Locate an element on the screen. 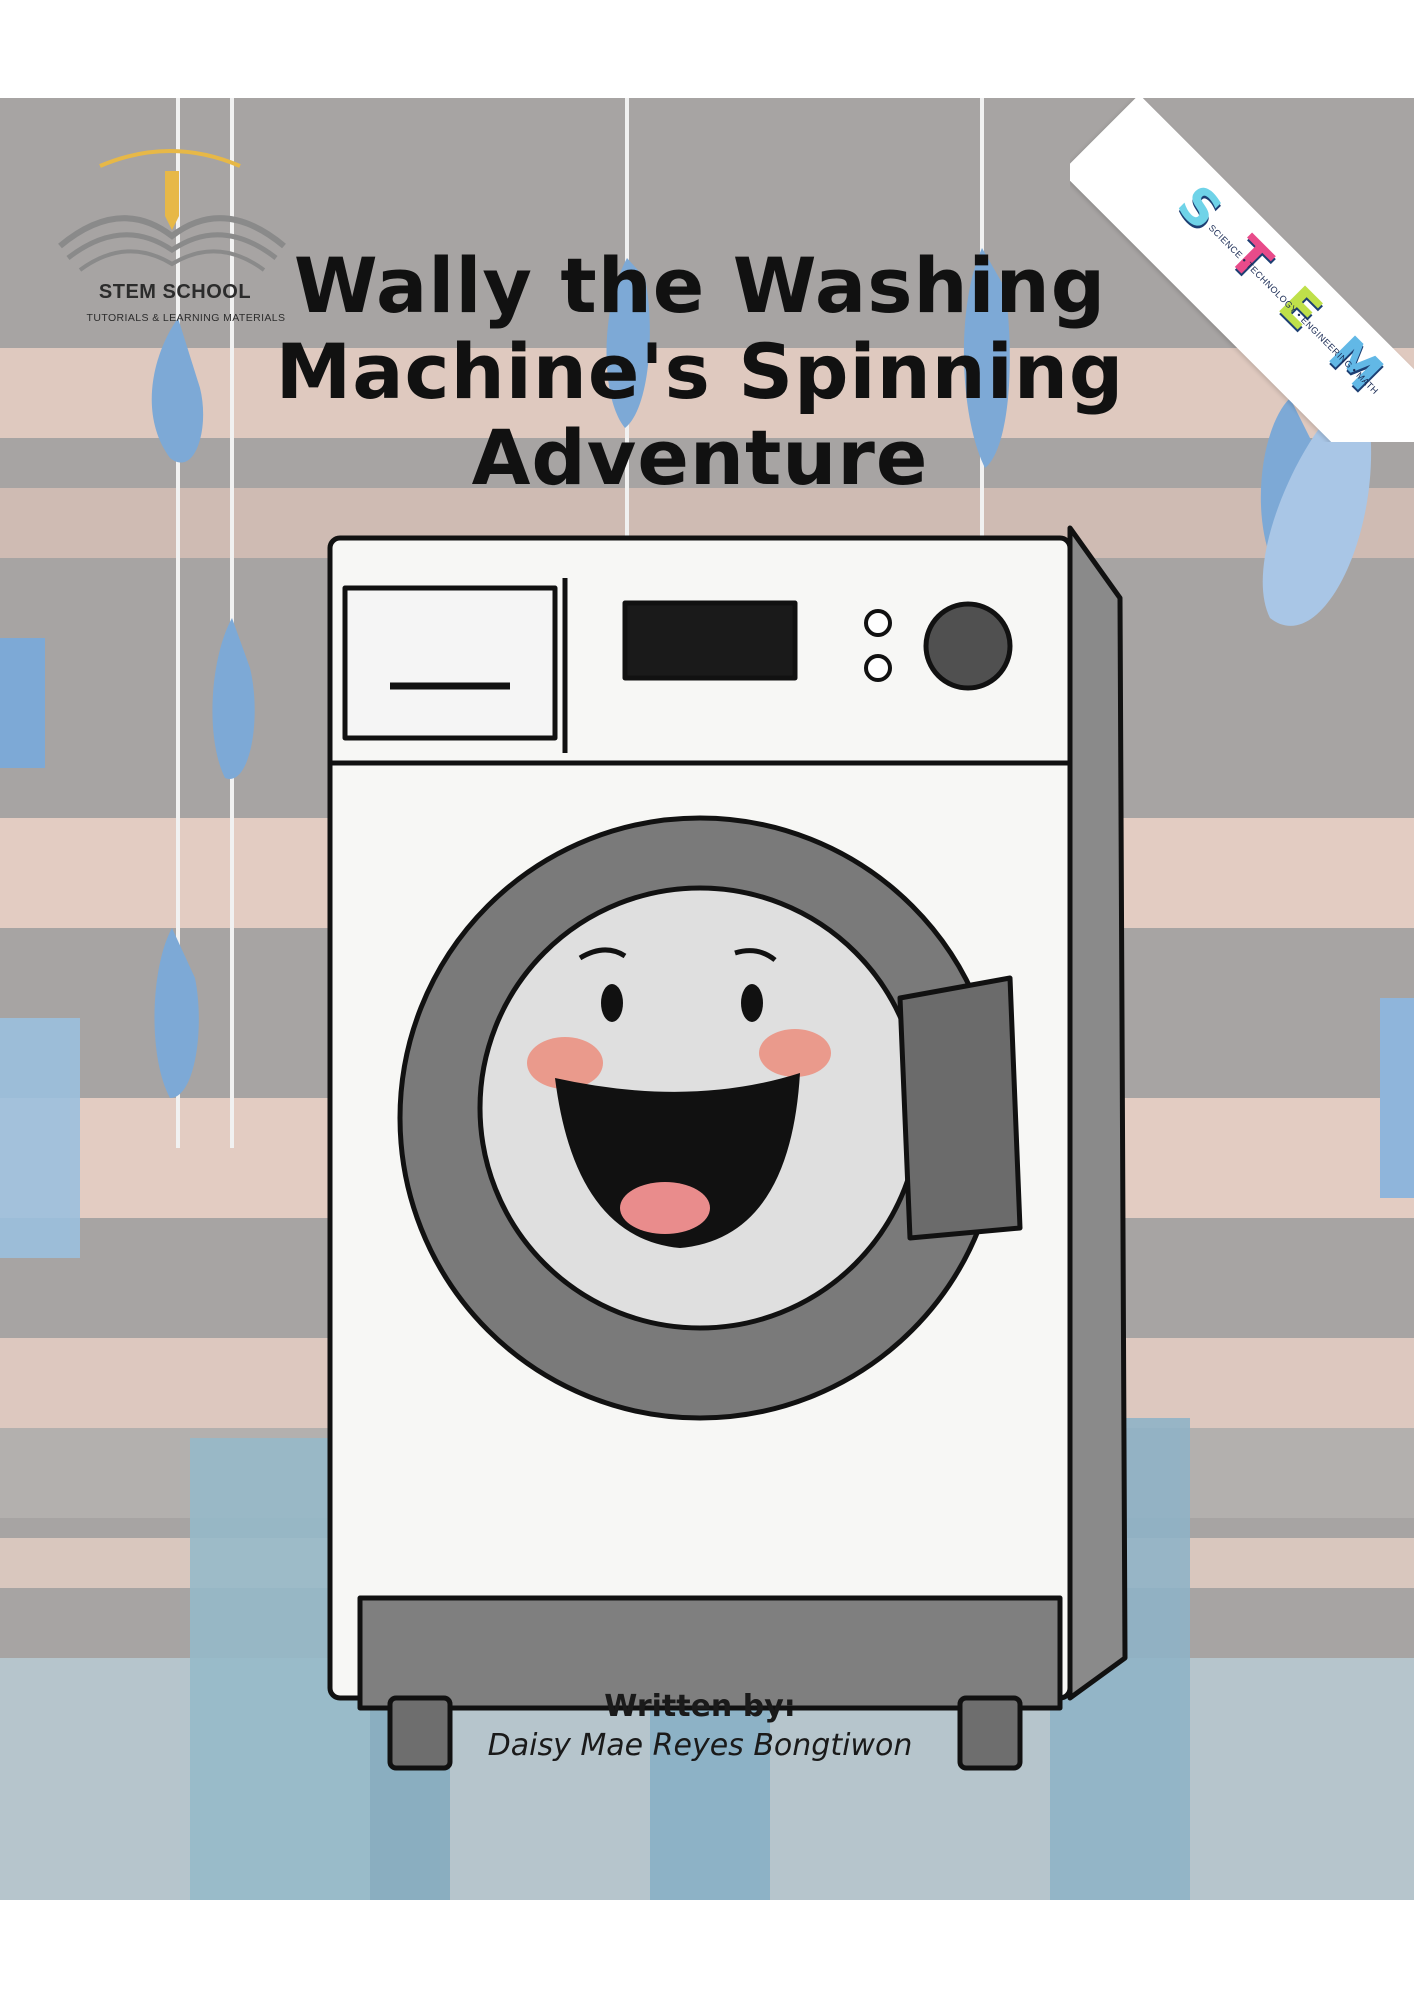 This screenshot has width=1414, height=2000. left-eye is located at coordinates (612, 1003).